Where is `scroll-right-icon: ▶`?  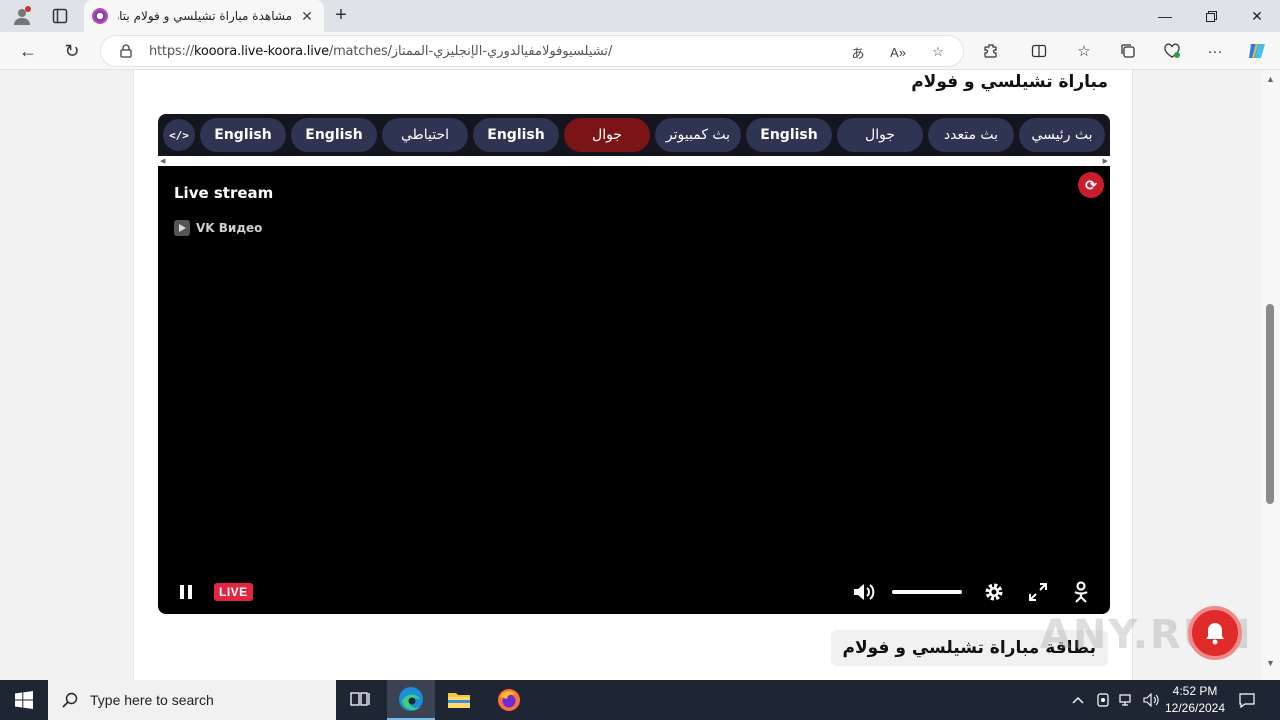 scroll-right-icon: ▶ is located at coordinates (1105, 161).